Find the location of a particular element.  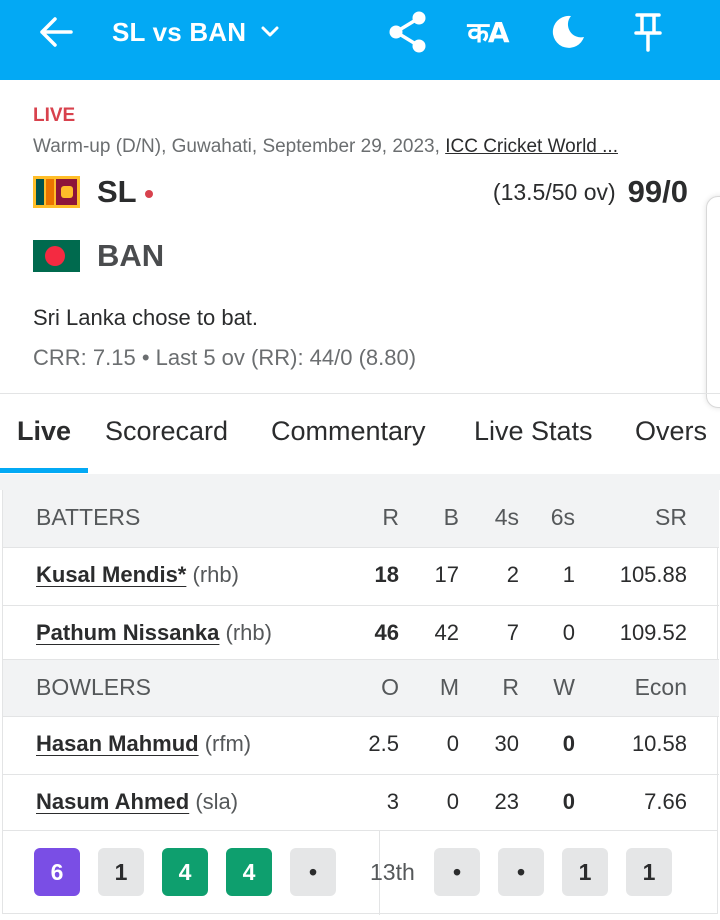

runs: 46 is located at coordinates (386, 632).